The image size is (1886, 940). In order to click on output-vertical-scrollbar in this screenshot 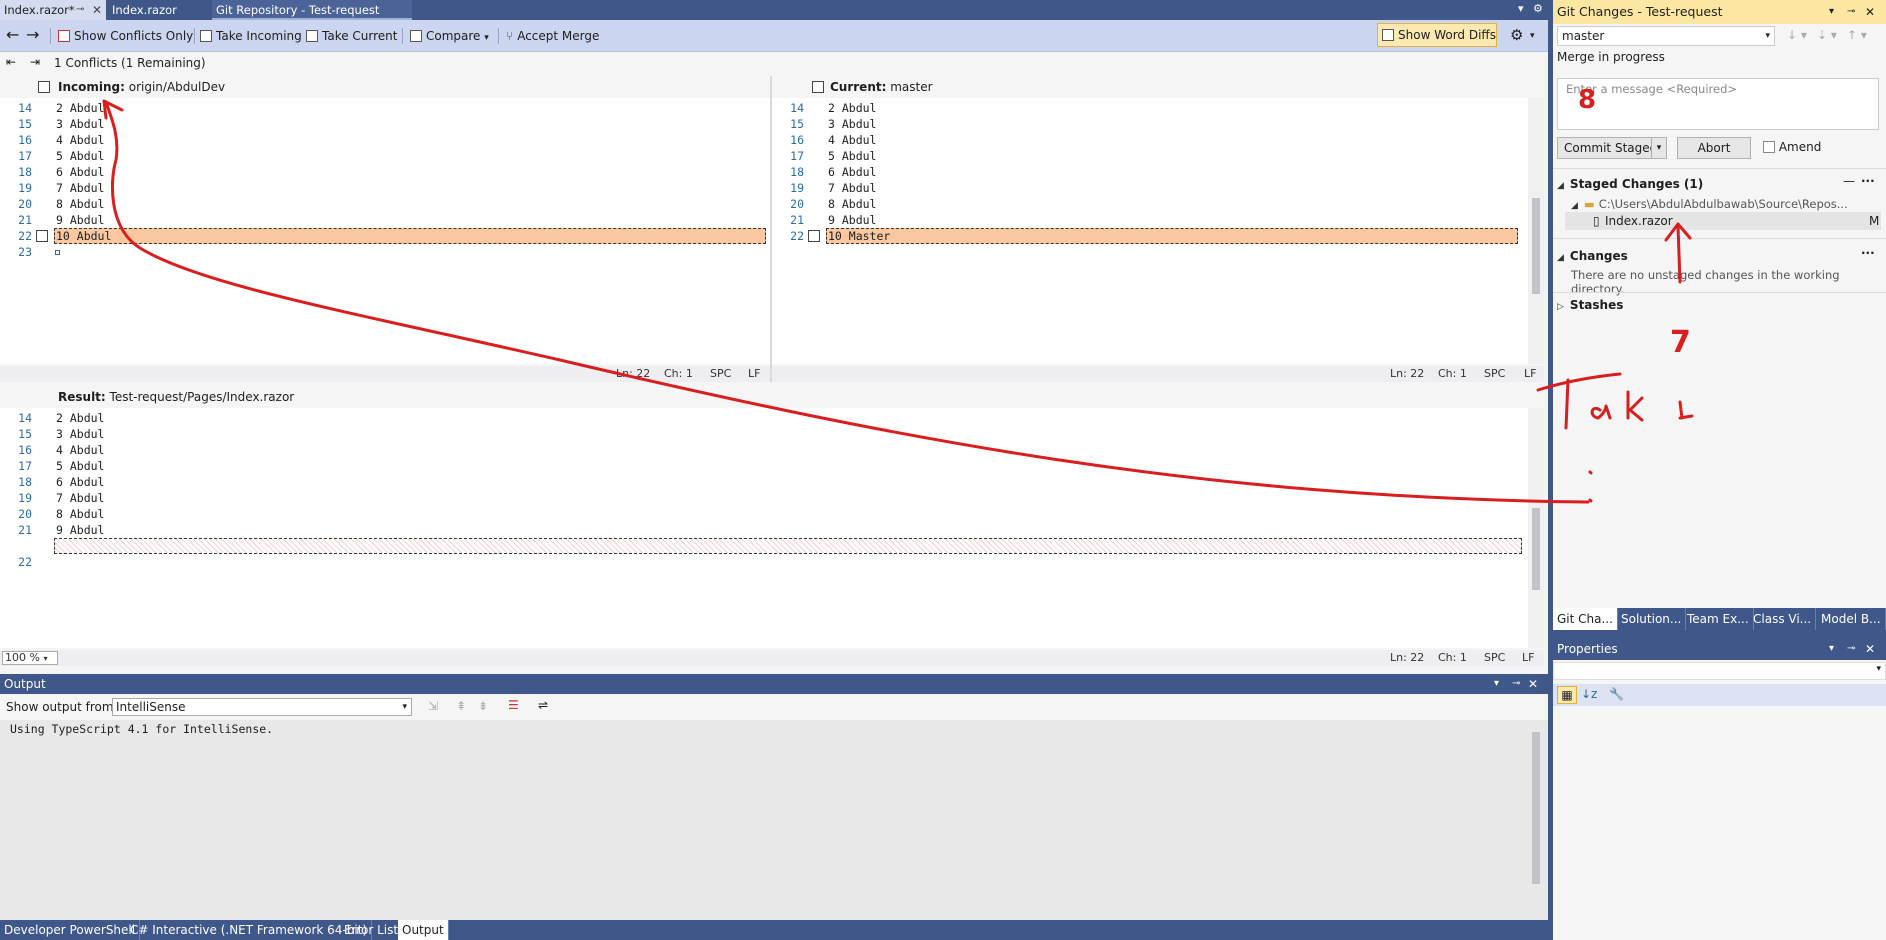, I will do `click(1536, 820)`.